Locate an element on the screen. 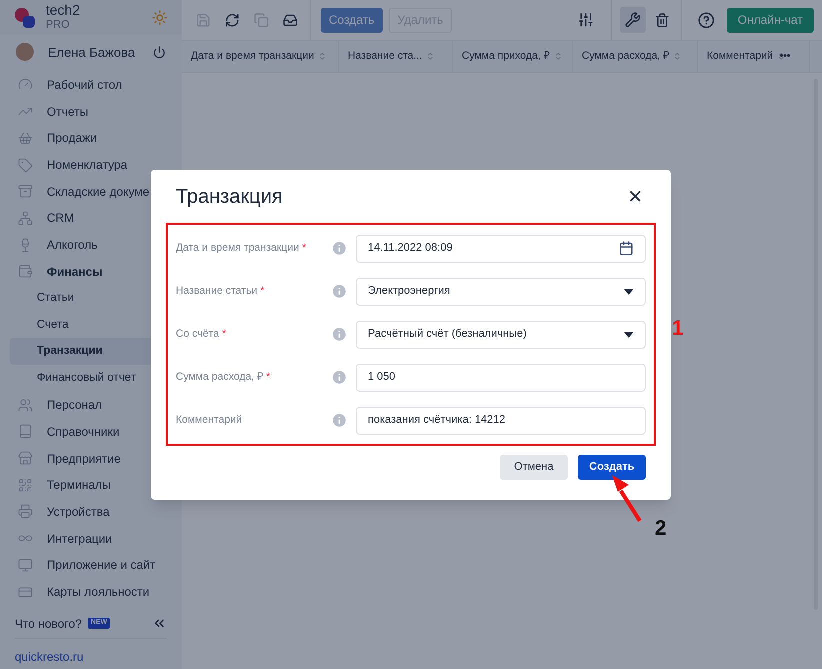  field-label: Дата и время транзакции * is located at coordinates (242, 248).